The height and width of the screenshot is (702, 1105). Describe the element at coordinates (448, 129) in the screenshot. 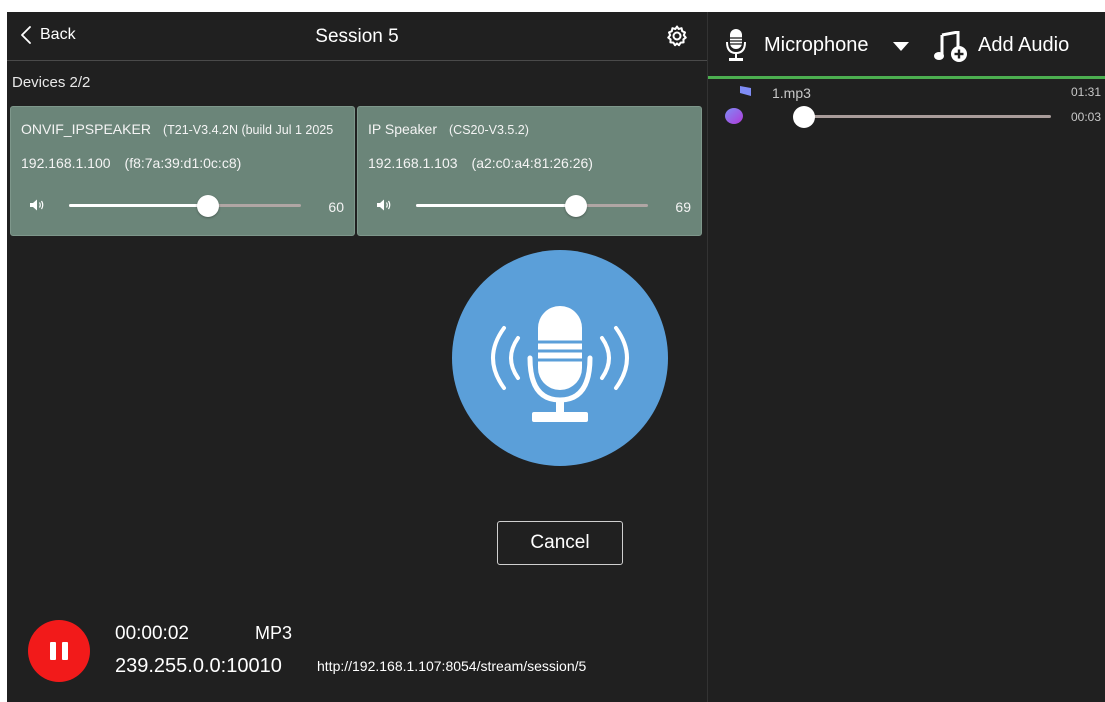

I see `device-title-line: IP Speaker (CS20-V3.5.2)` at that location.